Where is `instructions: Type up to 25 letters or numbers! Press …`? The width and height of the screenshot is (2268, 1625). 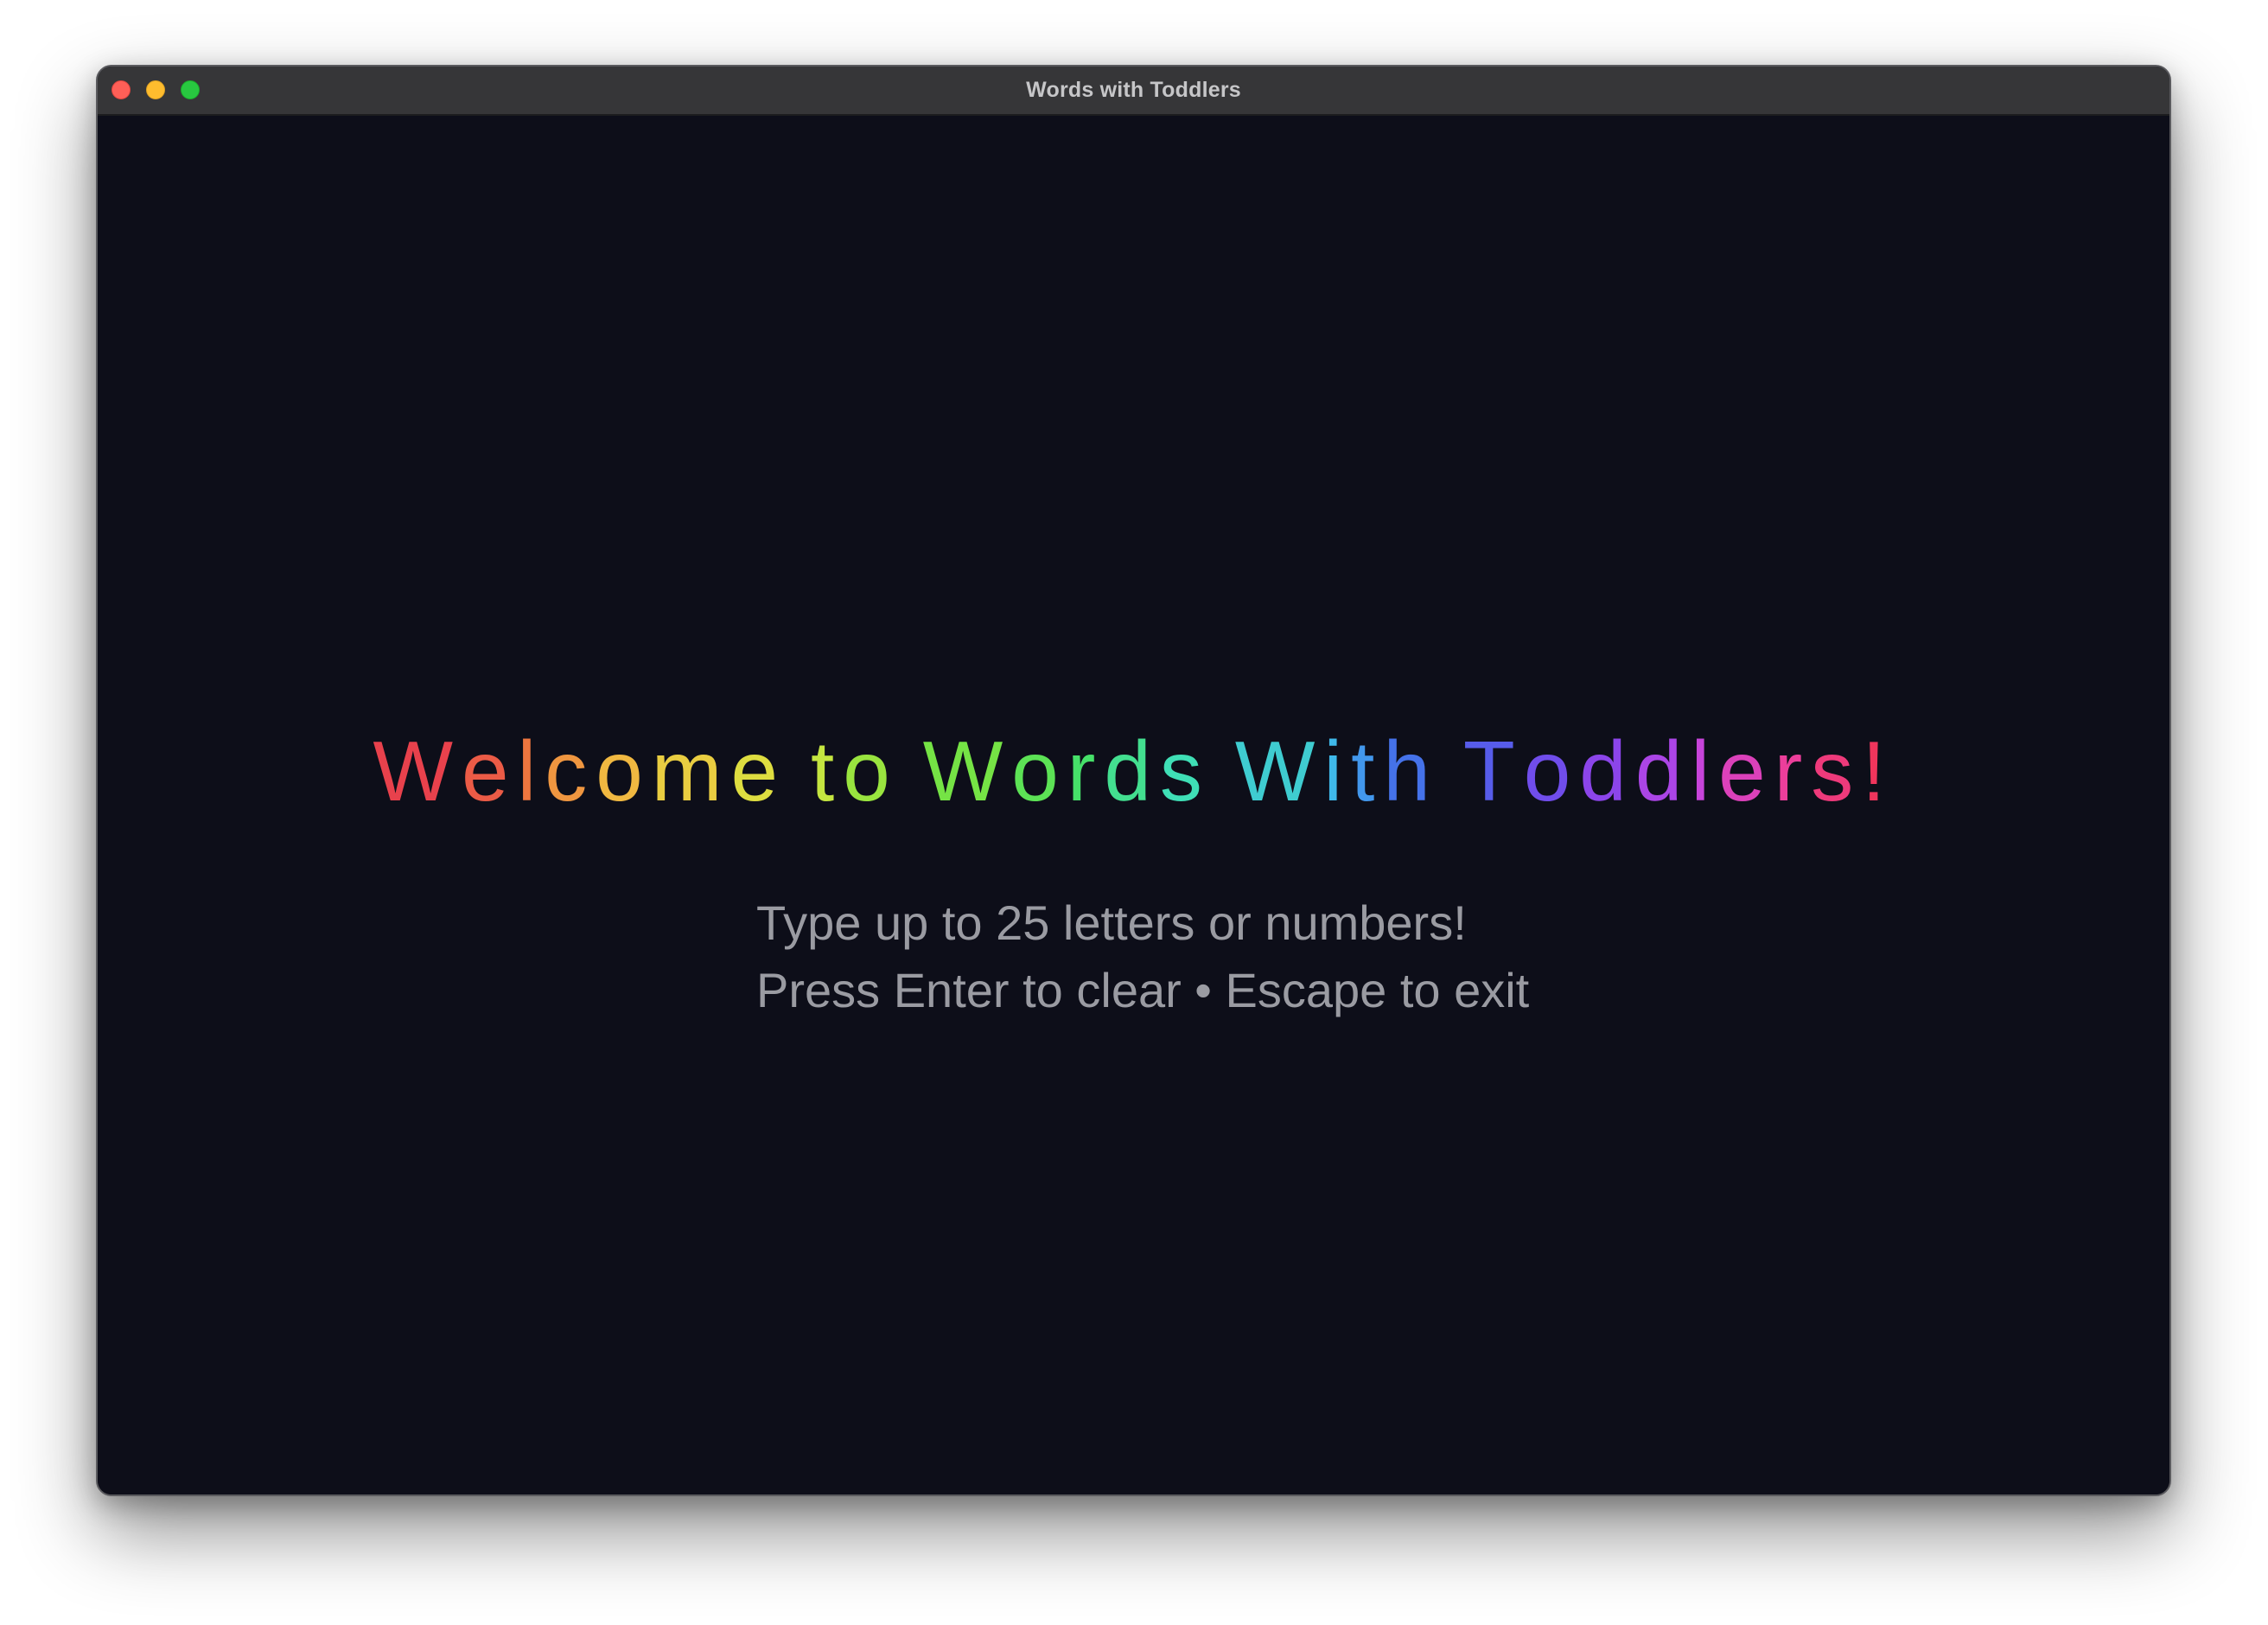 instructions: Type up to 25 letters or numbers! Press … is located at coordinates (1142, 956).